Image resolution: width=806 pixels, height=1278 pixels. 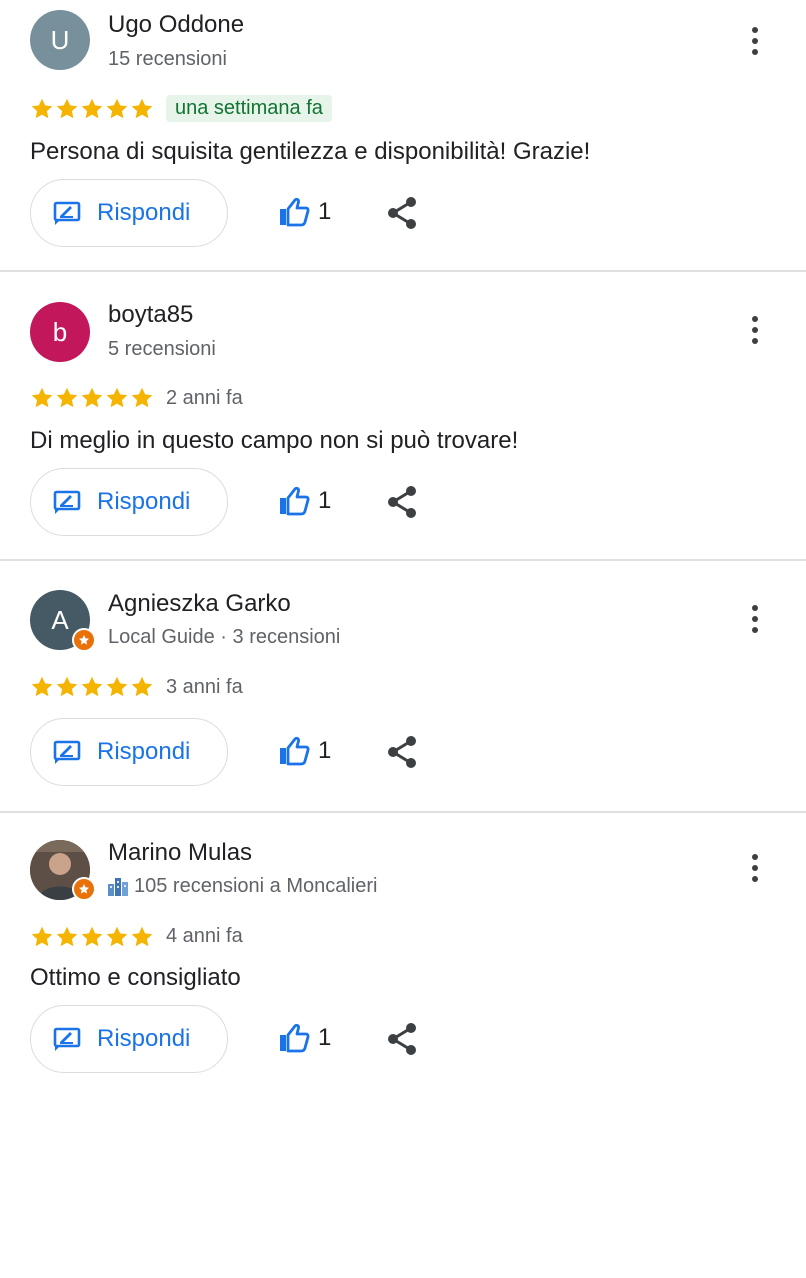 I want to click on review-author-name: Ugo Oddone, so click(x=176, y=25).